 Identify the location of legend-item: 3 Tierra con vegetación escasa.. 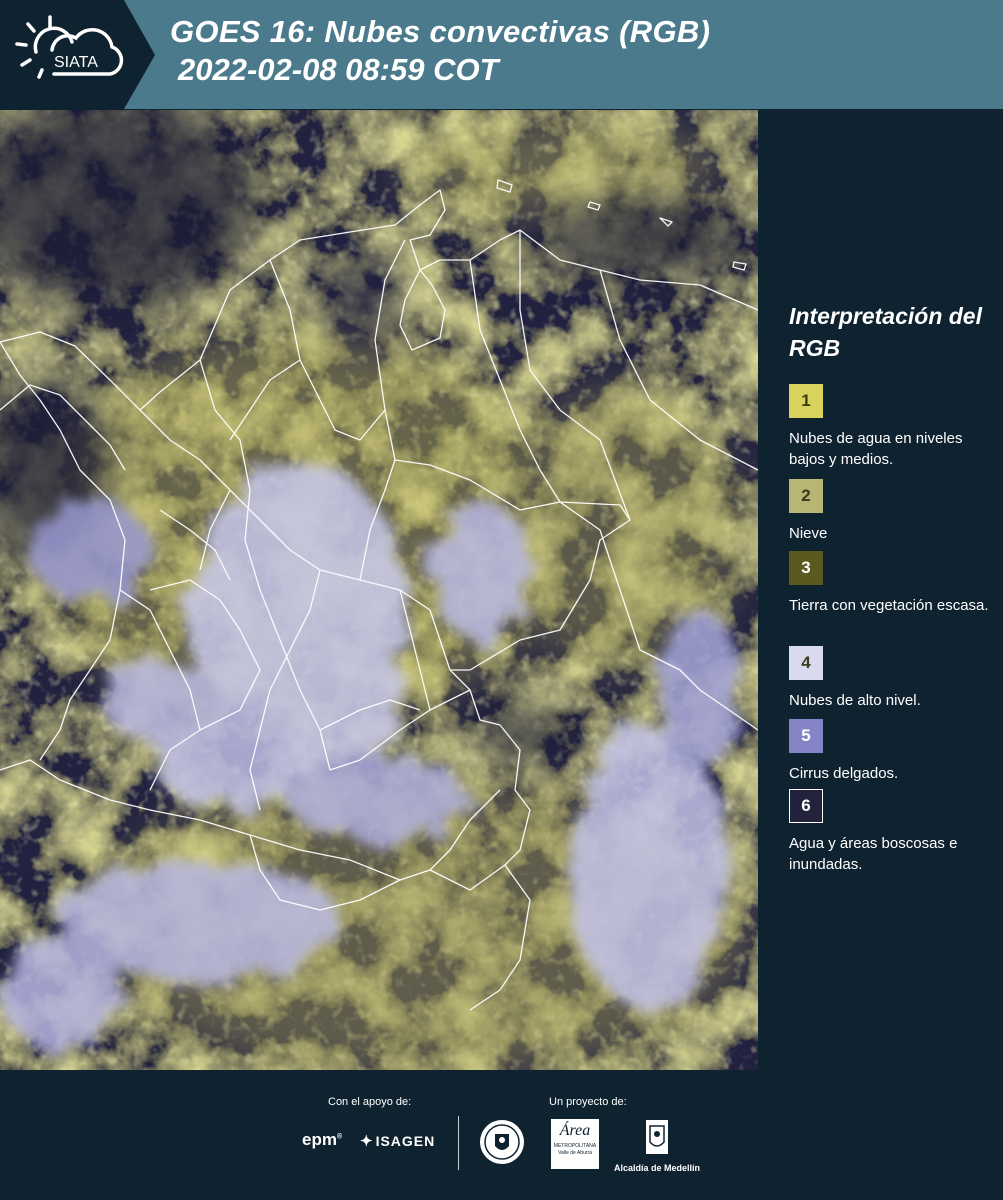
(894, 583).